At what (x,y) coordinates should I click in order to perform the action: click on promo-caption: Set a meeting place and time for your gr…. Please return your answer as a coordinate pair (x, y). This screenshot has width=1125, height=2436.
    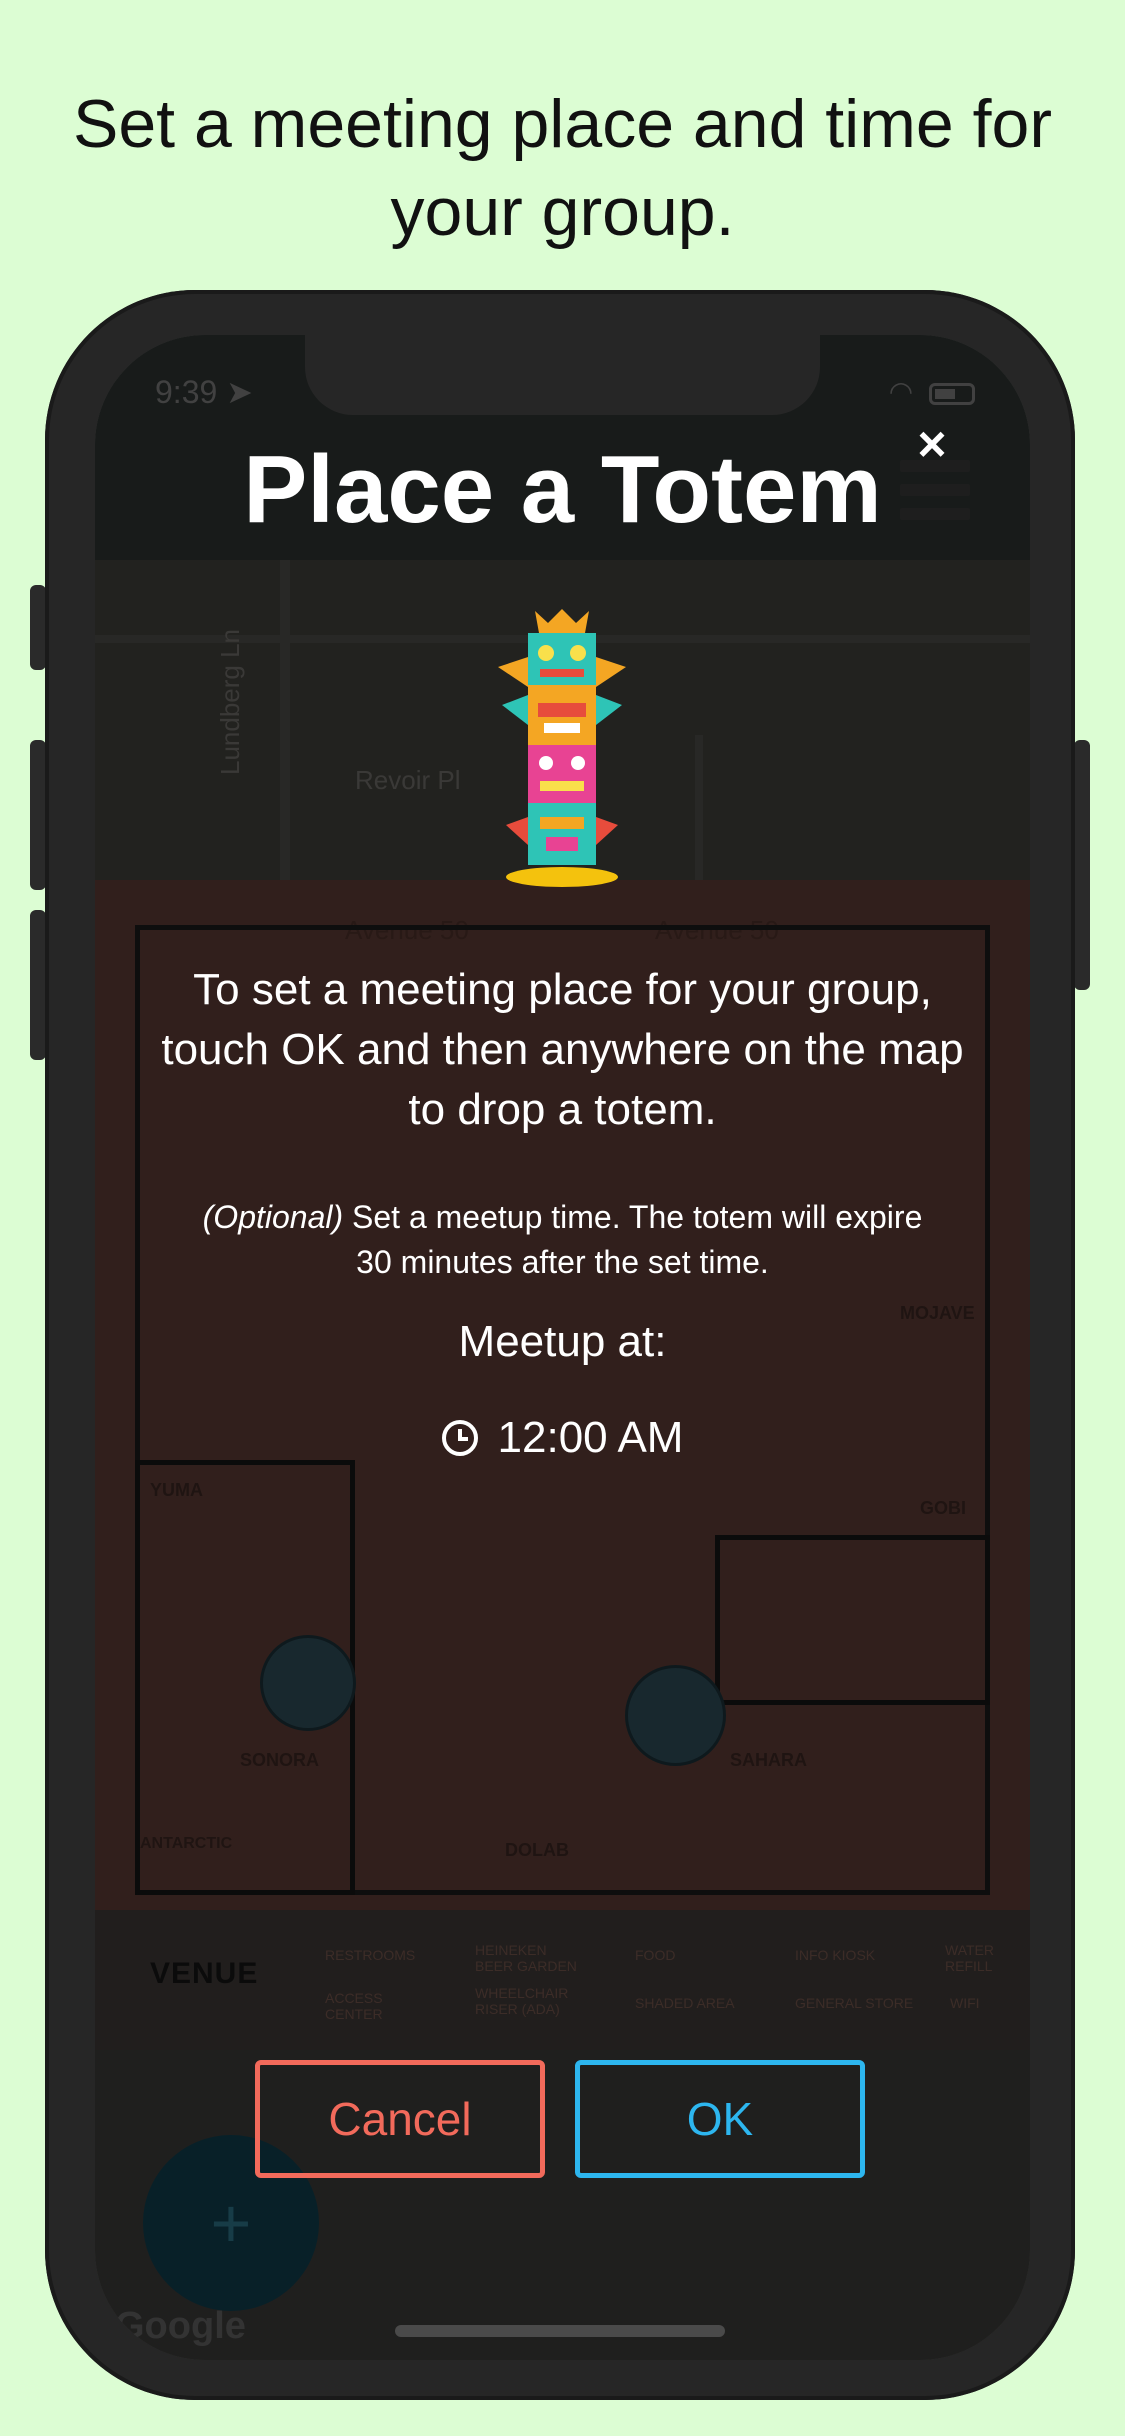
    Looking at the image, I should click on (562, 168).